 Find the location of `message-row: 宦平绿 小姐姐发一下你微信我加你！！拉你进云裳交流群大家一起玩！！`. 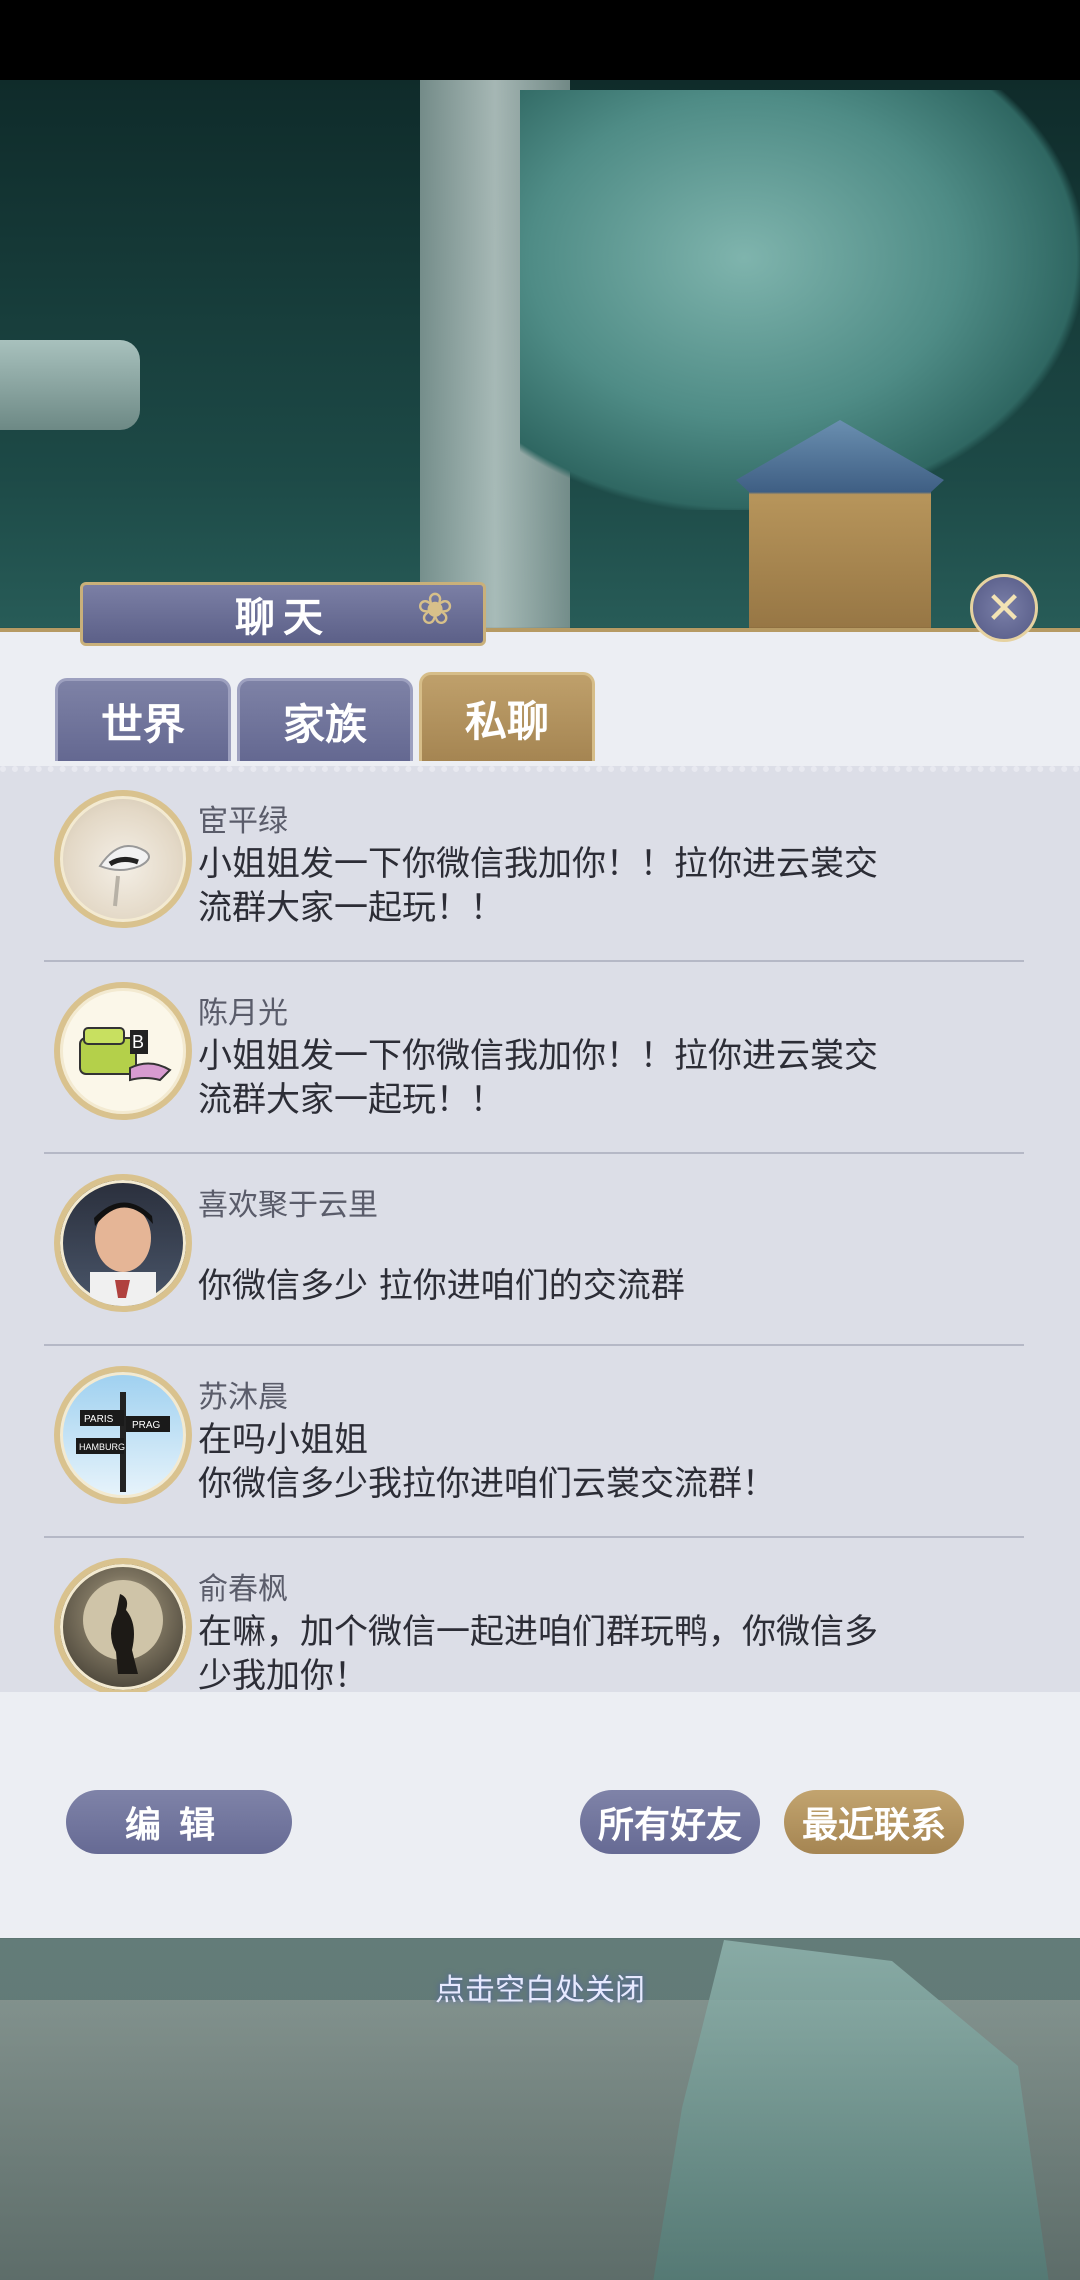

message-row: 宦平绿 小姐姐发一下你微信我加你！！拉你进云裳交流群大家一起玩！！ is located at coordinates (532, 867).